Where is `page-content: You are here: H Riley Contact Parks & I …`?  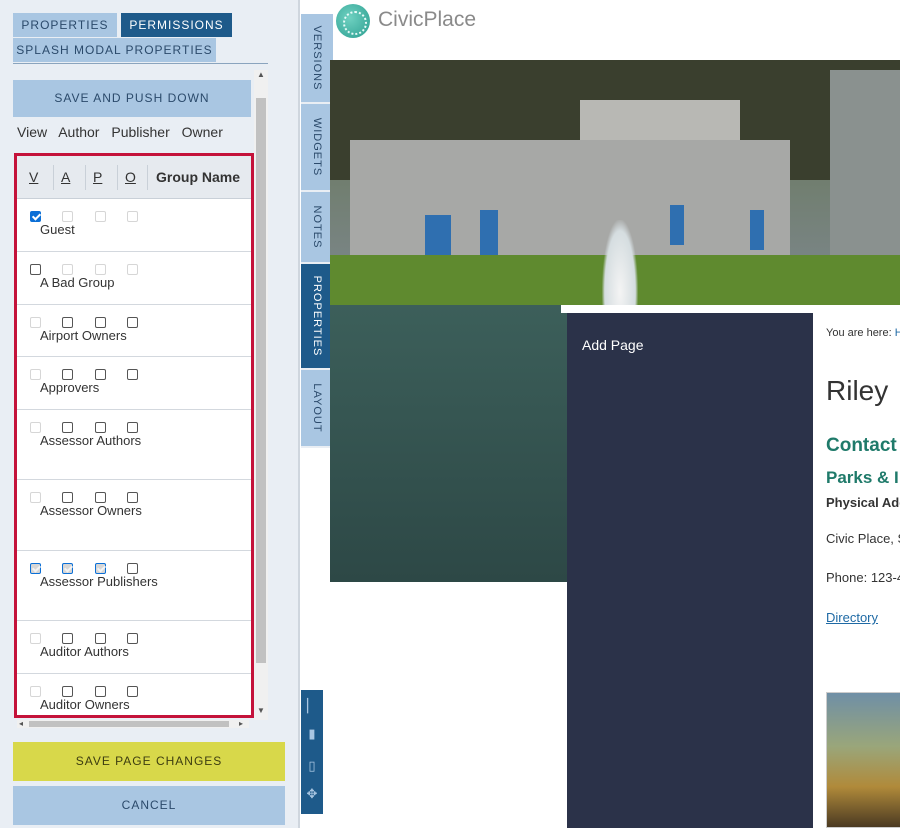 page-content: You are here: H Riley Contact Parks & I … is located at coordinates (856, 566).